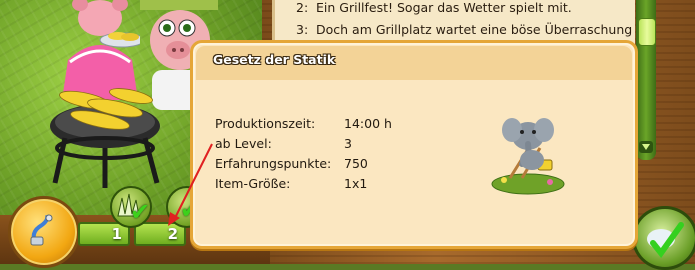 The width and height of the screenshot is (695, 270). Describe the element at coordinates (356, 163) in the screenshot. I see `stat-value-xp: 750` at that location.